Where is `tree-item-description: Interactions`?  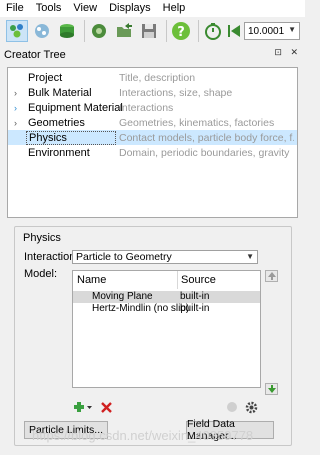 tree-item-description: Interactions is located at coordinates (146, 107).